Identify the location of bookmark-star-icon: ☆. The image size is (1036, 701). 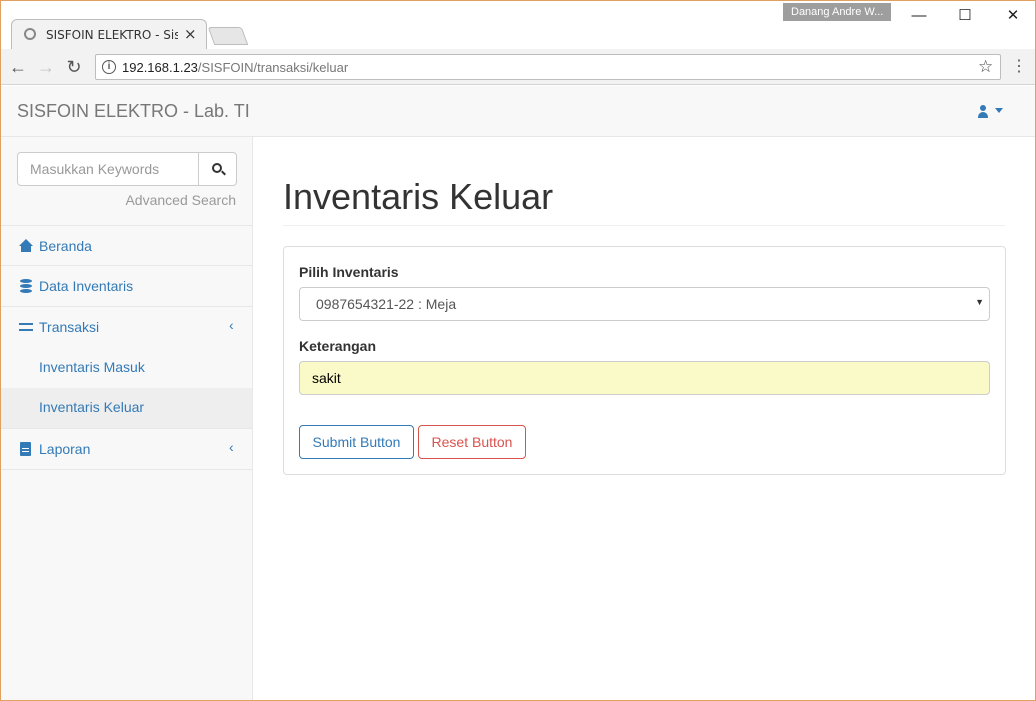
(985, 67).